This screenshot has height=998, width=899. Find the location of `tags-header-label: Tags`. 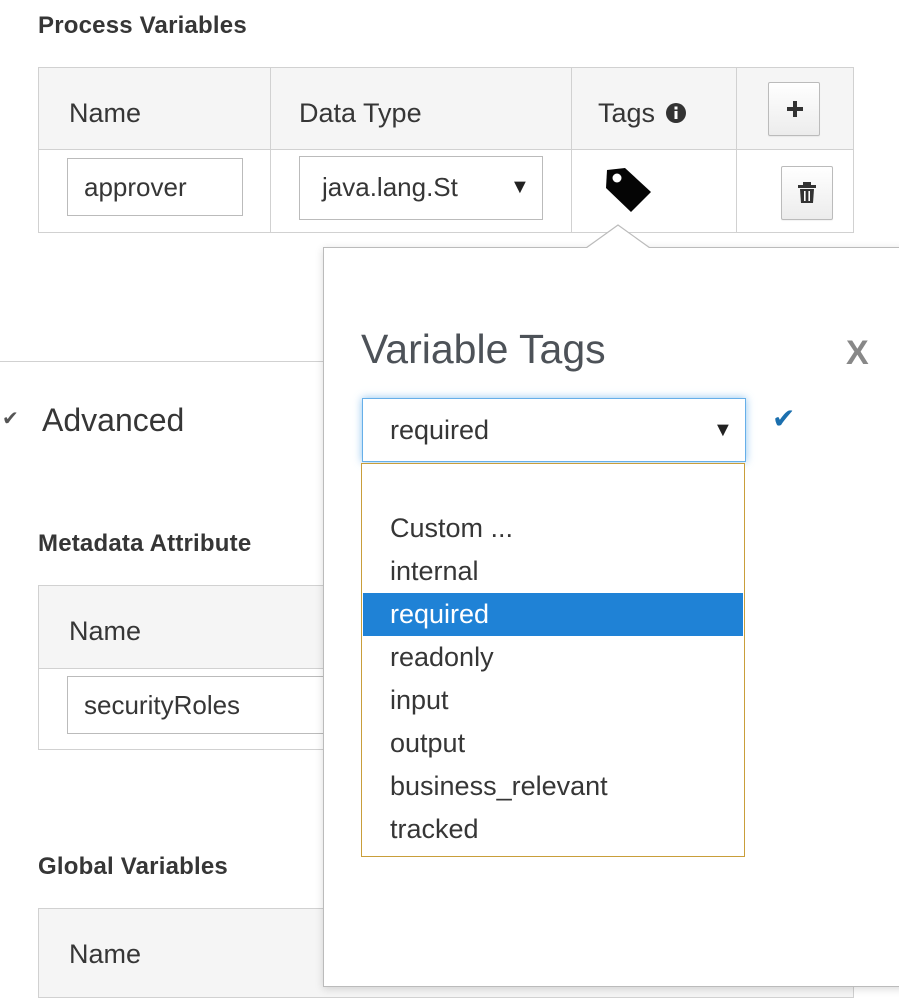

tags-header-label: Tags is located at coordinates (627, 113).